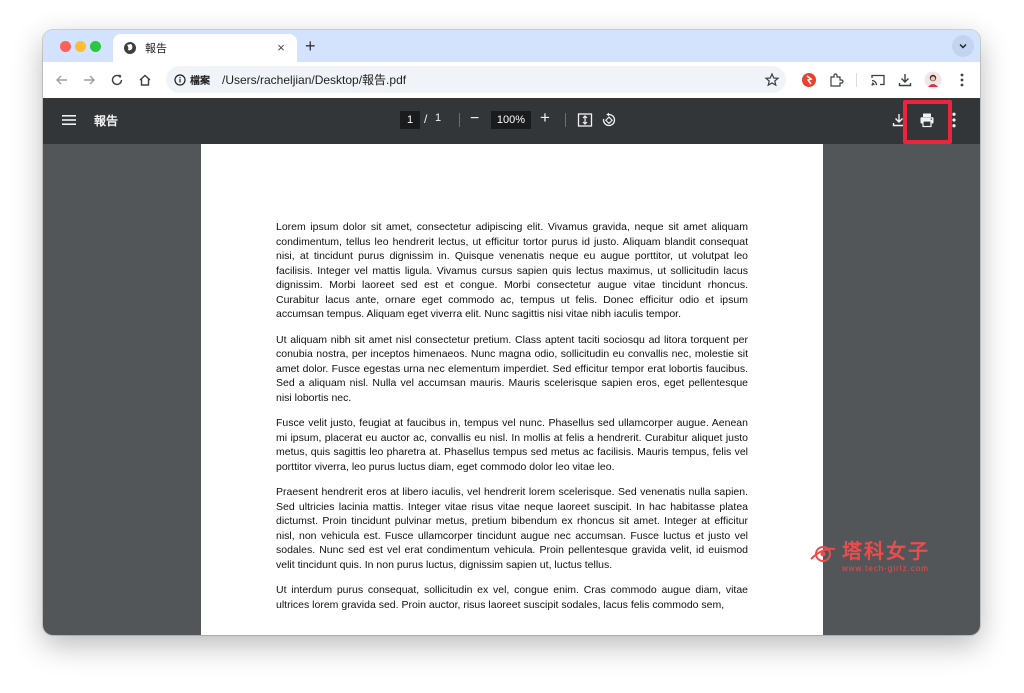 This screenshot has height=693, width=1024. Describe the element at coordinates (180, 79) in the screenshot. I see `info-icon` at that location.